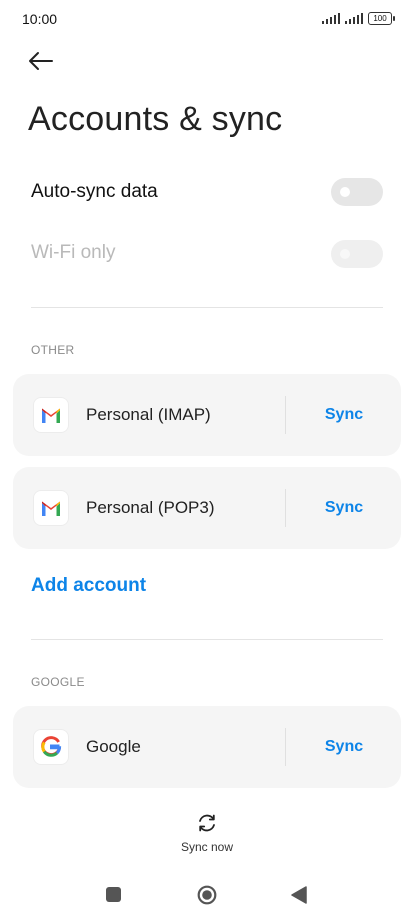 Image resolution: width=414 pixels, height=920 pixels. I want to click on navigation-bar, so click(207, 895).